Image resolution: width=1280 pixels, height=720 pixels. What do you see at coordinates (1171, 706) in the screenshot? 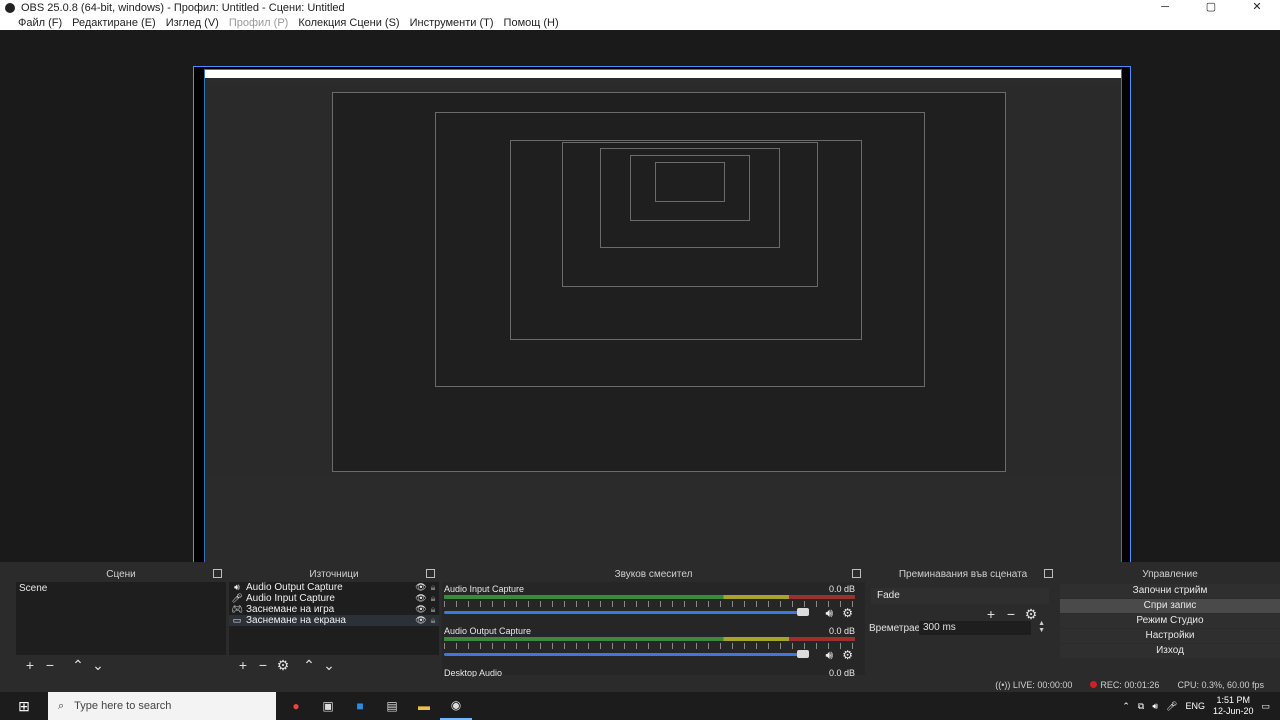
I see `microphone-icon: 🎤︎` at bounding box center [1171, 706].